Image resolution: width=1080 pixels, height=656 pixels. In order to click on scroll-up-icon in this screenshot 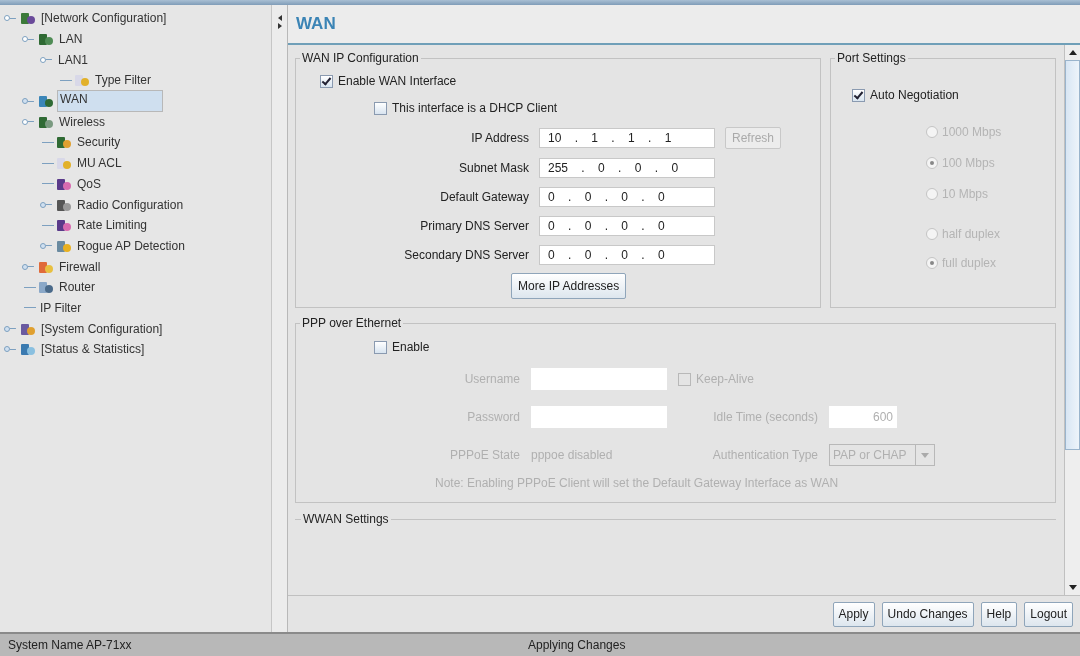, I will do `click(1072, 52)`.